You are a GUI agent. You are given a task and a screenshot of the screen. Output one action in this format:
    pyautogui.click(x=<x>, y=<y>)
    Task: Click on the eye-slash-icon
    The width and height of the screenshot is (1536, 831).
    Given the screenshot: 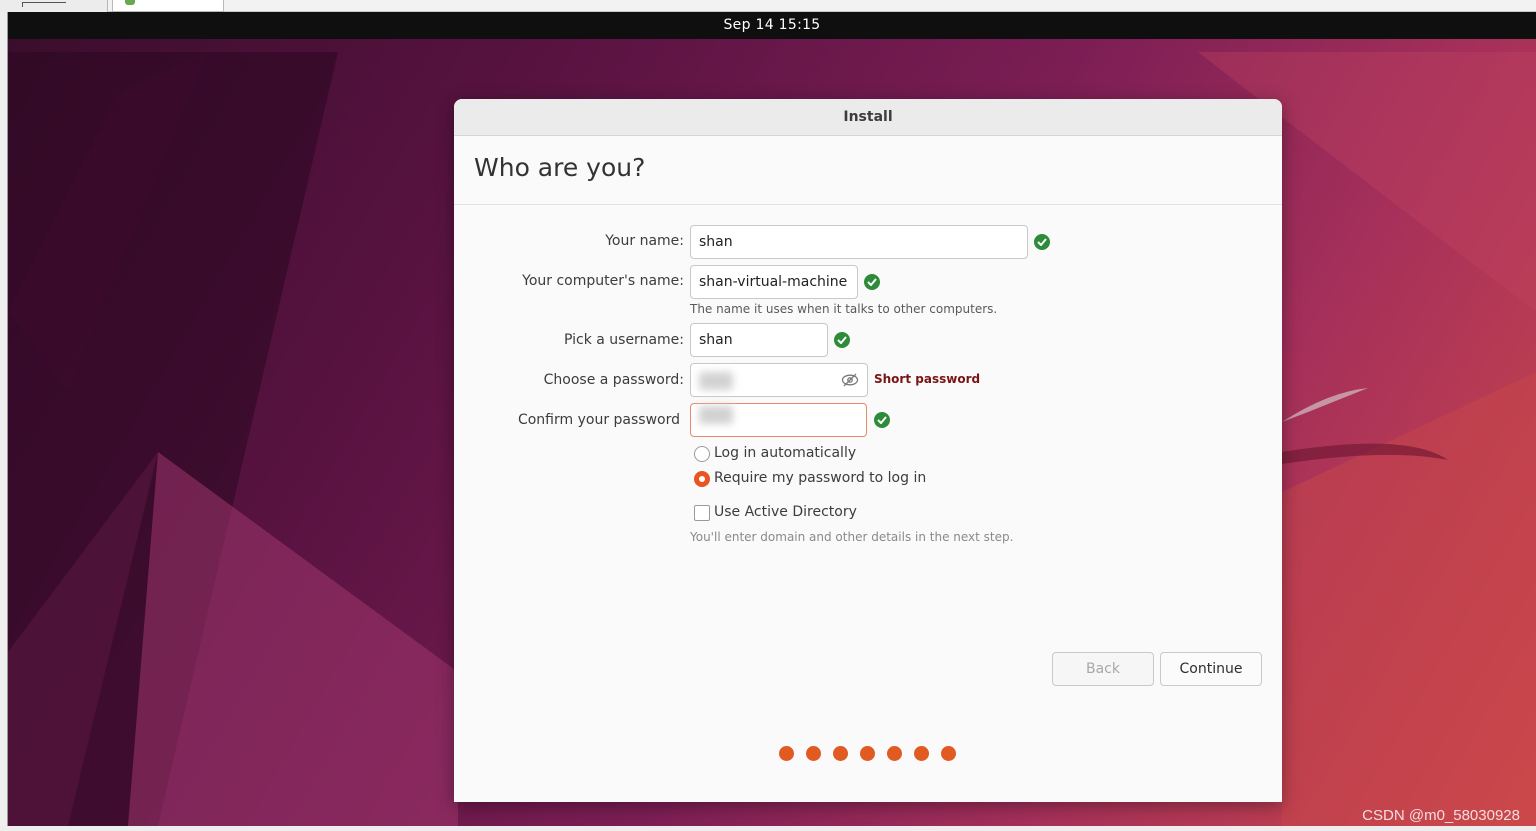 What is the action you would take?
    pyautogui.click(x=850, y=380)
    